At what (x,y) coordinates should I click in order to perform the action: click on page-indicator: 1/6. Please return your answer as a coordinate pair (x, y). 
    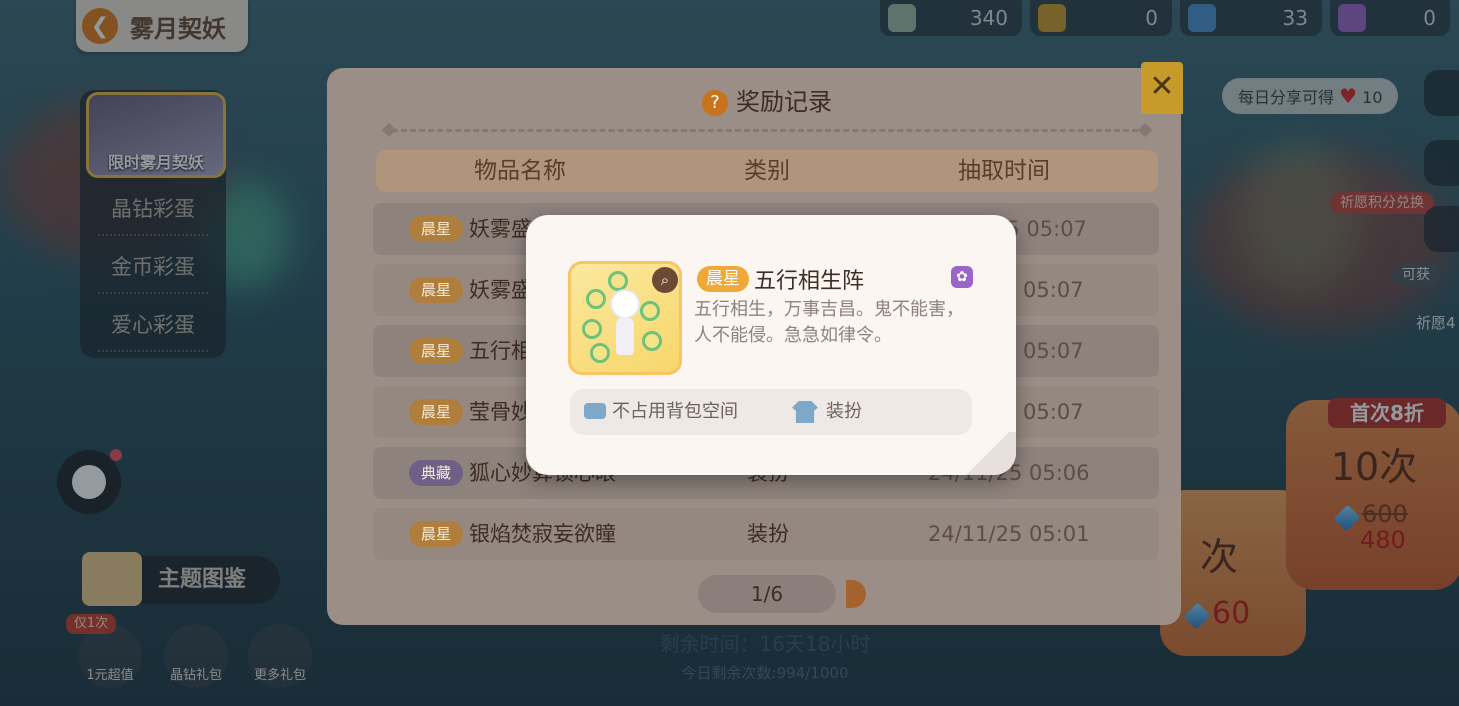
    Looking at the image, I should click on (767, 594).